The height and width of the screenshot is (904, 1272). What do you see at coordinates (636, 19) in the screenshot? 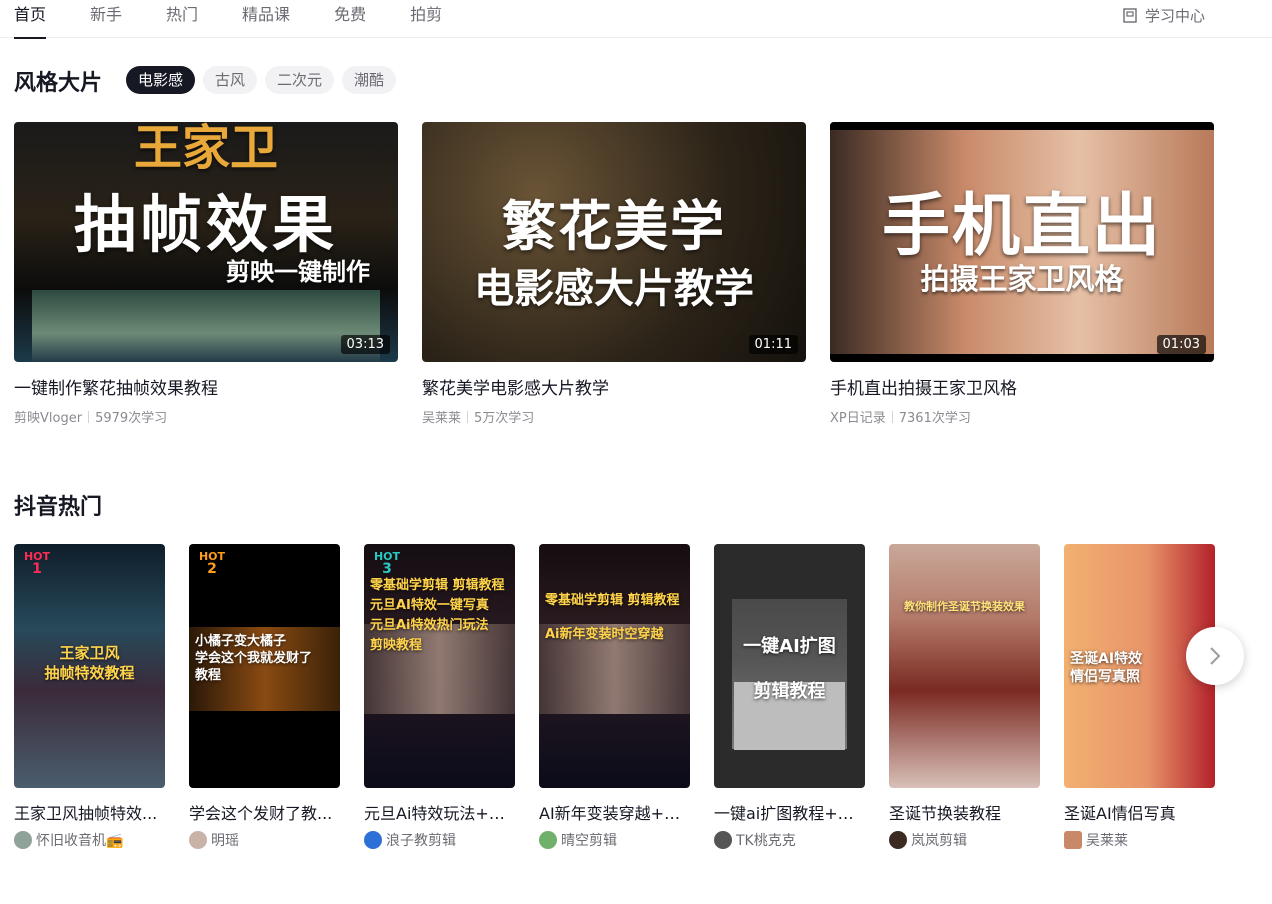
I see `top-nav: 首页 新手 热门 精品课 免费 拍剪 学习中心` at bounding box center [636, 19].